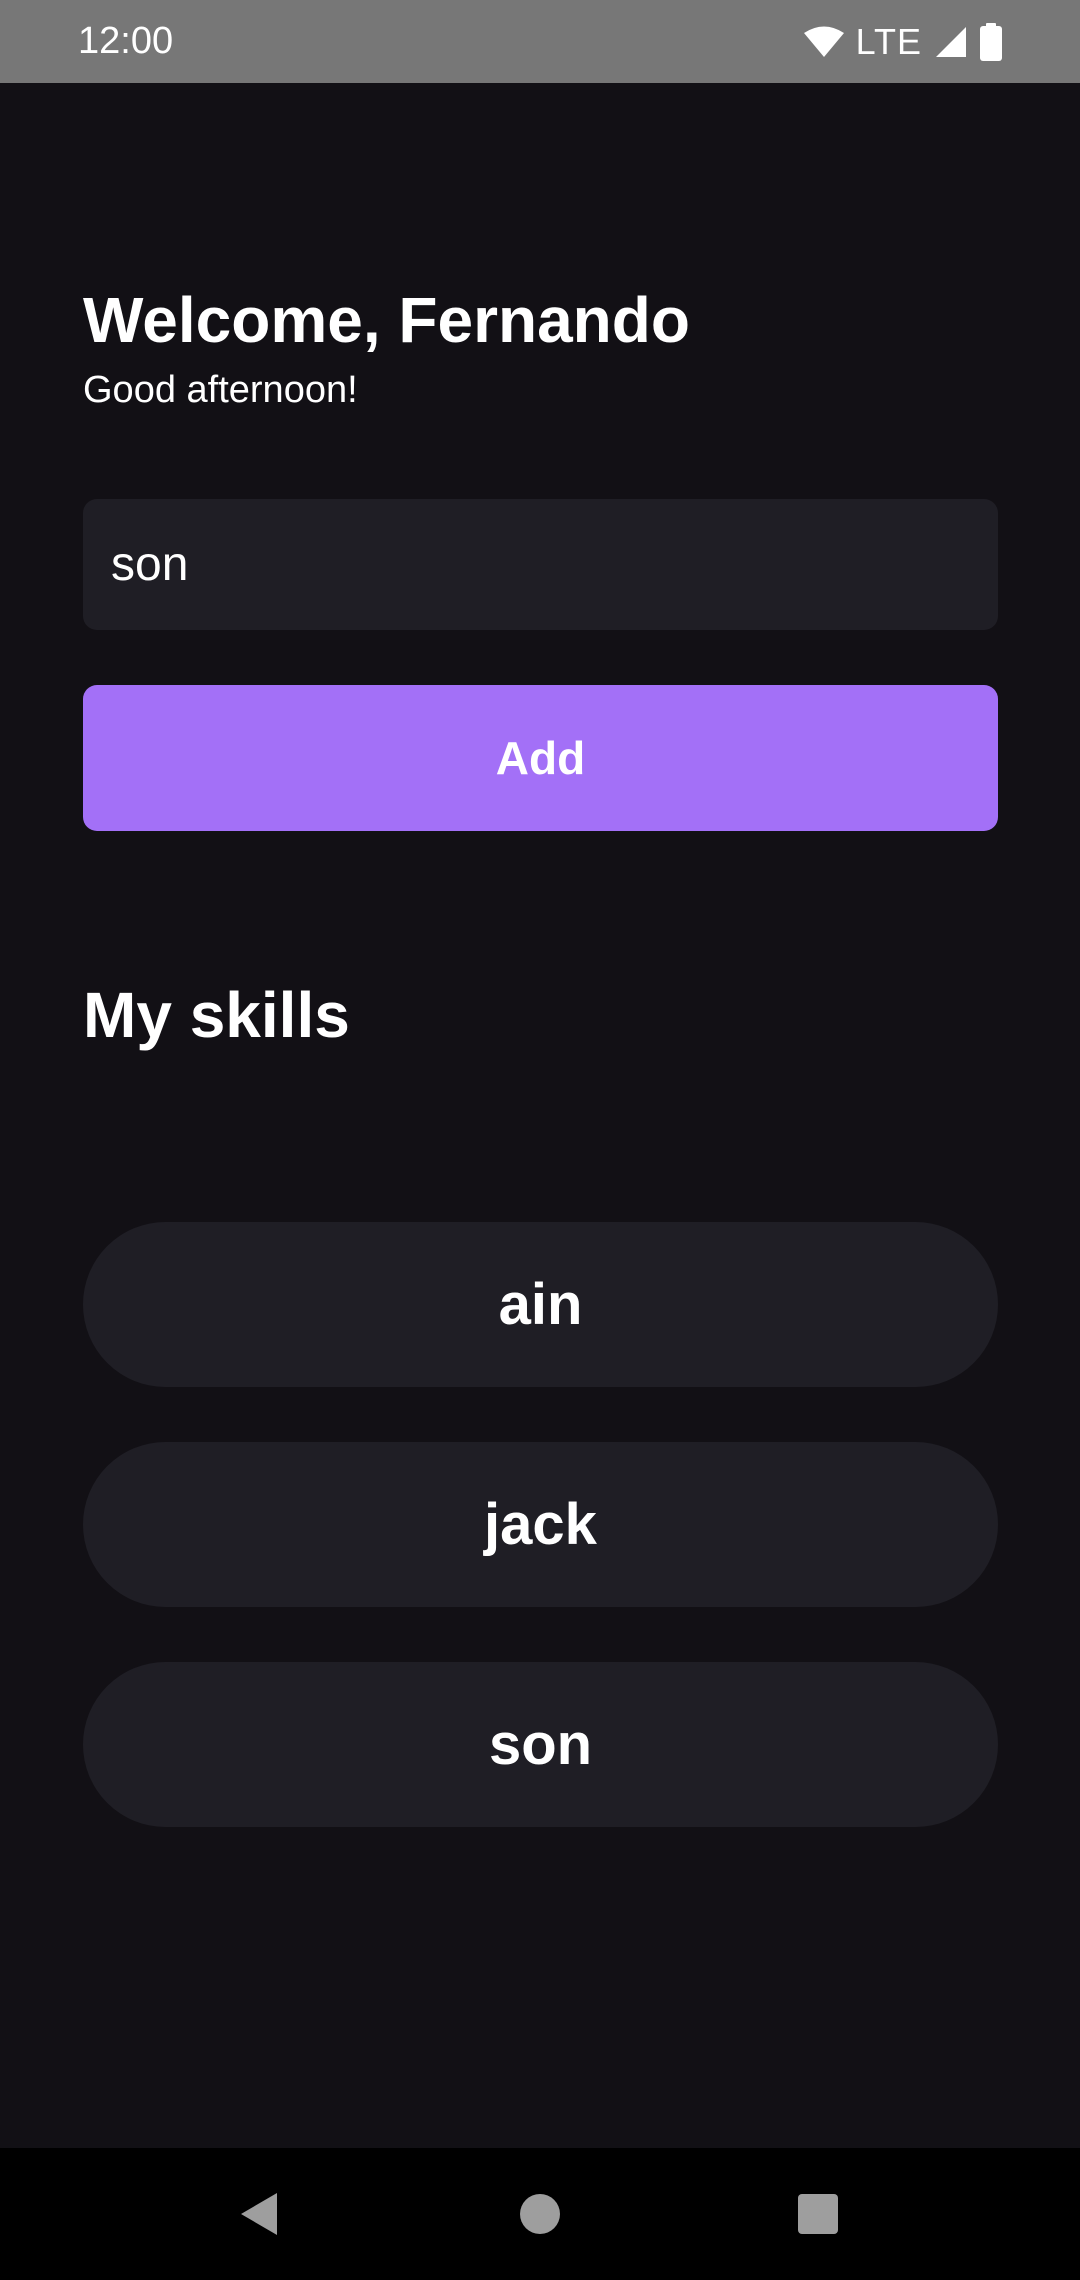 The height and width of the screenshot is (2280, 1080). What do you see at coordinates (823, 42) in the screenshot?
I see `wifi-icon` at bounding box center [823, 42].